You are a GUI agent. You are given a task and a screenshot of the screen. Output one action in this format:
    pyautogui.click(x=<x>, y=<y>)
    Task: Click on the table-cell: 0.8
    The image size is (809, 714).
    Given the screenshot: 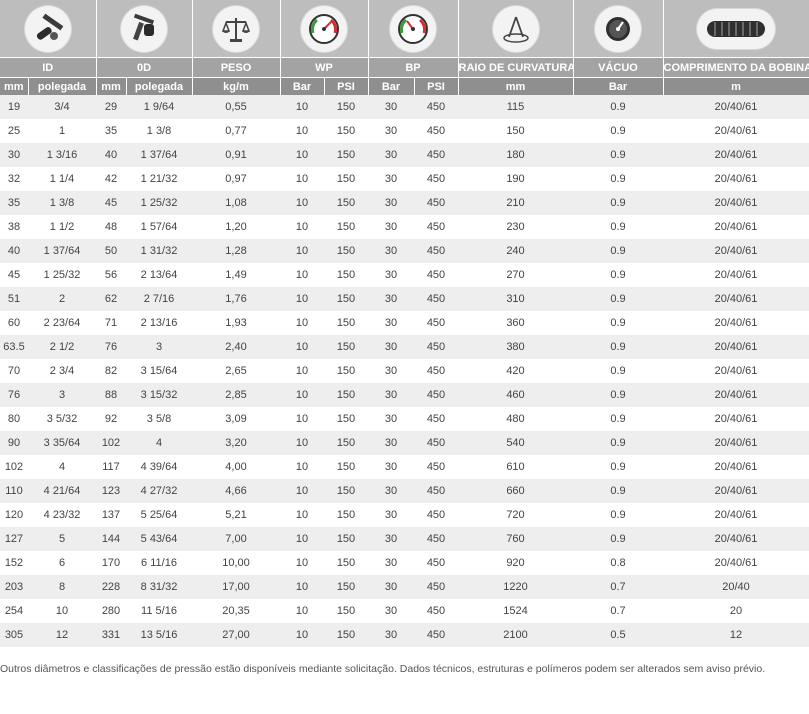 What is the action you would take?
    pyautogui.click(x=618, y=563)
    